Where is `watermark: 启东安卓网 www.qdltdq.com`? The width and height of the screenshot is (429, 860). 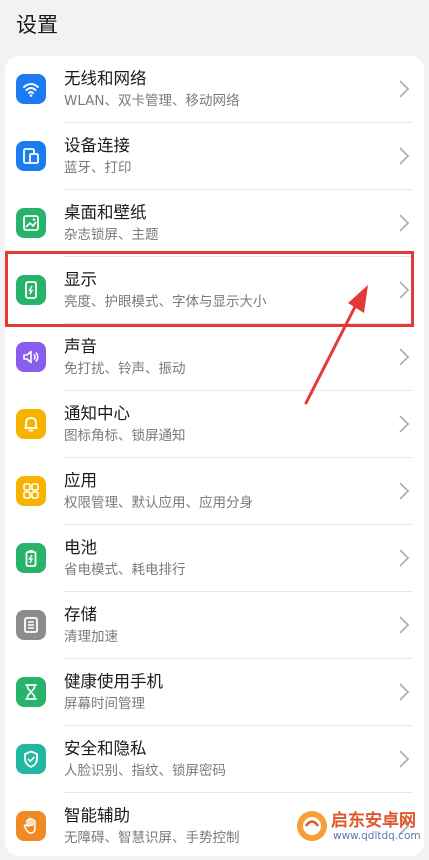
watermark: 启东安卓网 www.qdltdq.com is located at coordinates (357, 826).